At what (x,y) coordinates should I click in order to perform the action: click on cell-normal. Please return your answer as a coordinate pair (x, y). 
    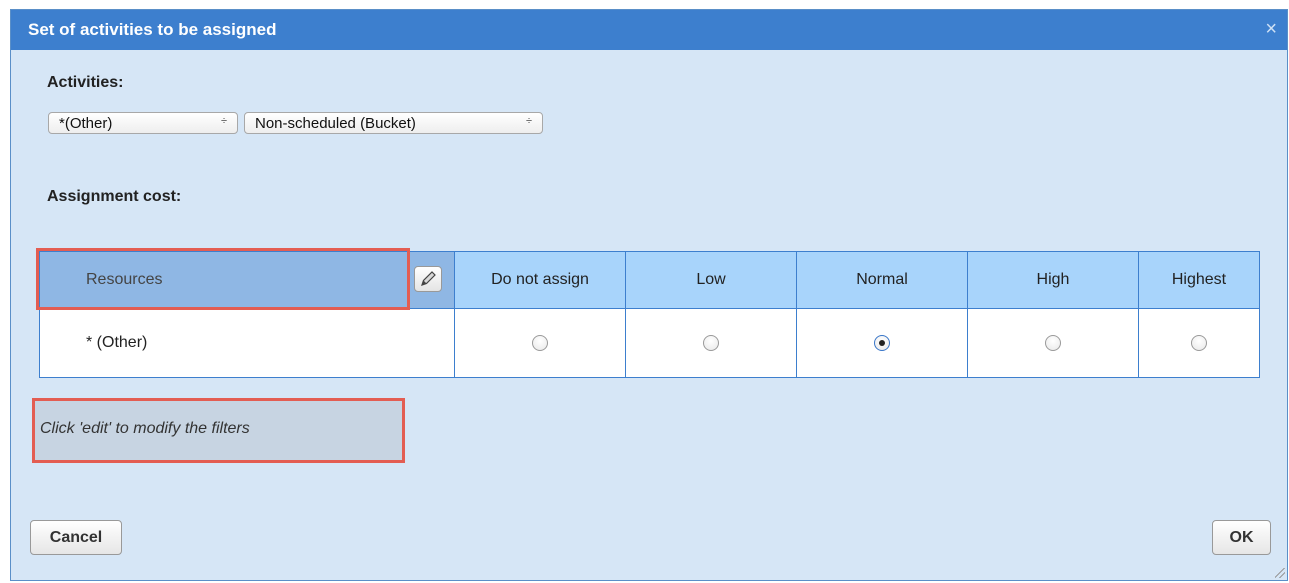
    Looking at the image, I should click on (882, 343).